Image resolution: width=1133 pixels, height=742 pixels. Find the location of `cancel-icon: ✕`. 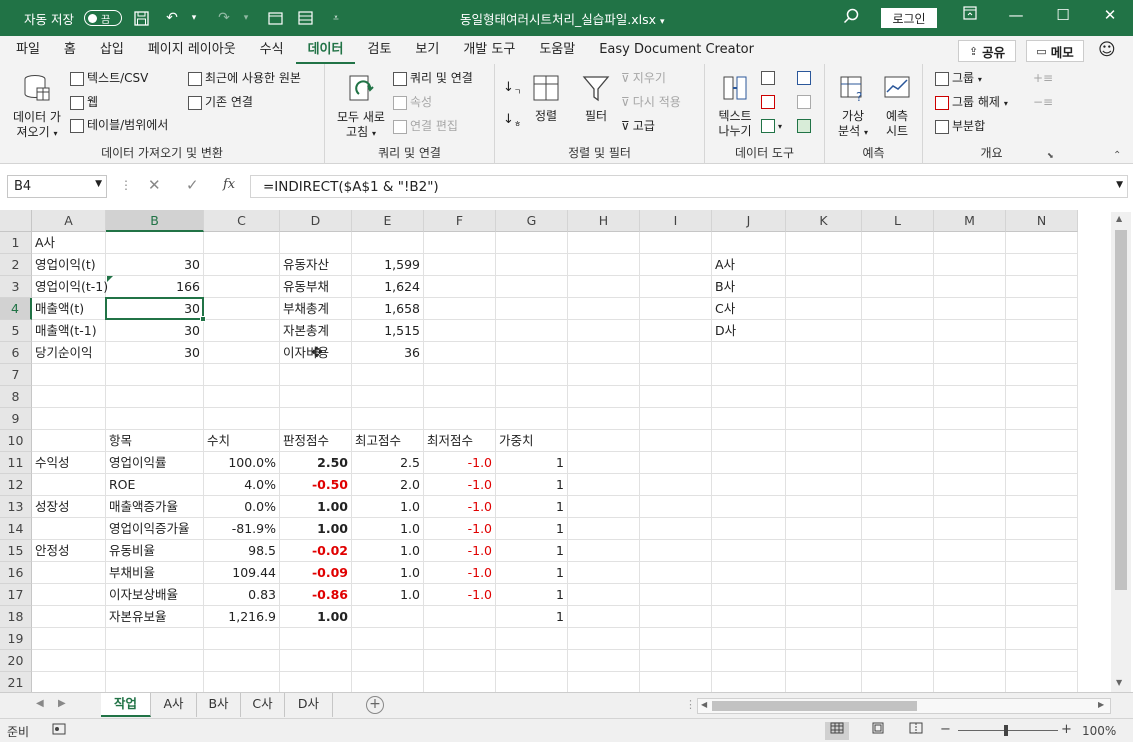

cancel-icon: ✕ is located at coordinates (154, 185).